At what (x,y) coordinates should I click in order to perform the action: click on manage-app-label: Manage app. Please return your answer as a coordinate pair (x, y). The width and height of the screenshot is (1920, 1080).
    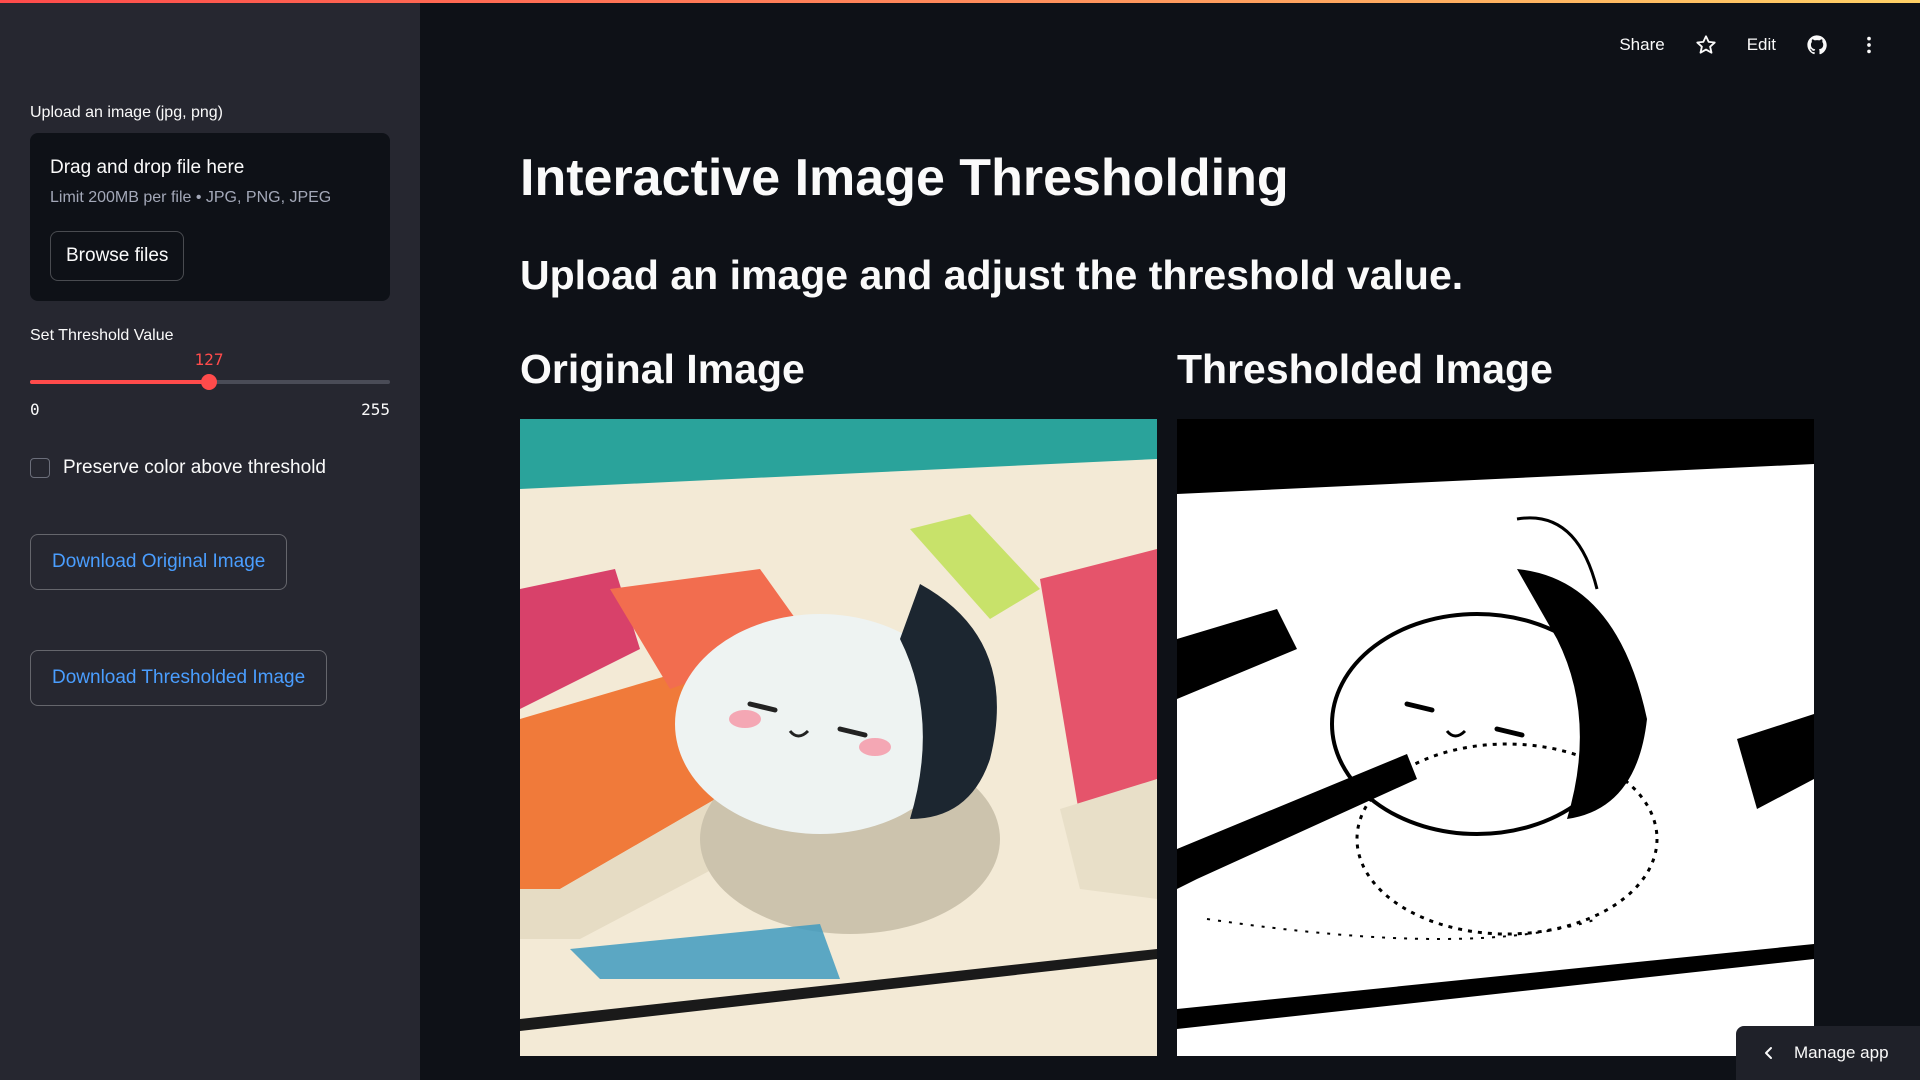
    Looking at the image, I should click on (1841, 1052).